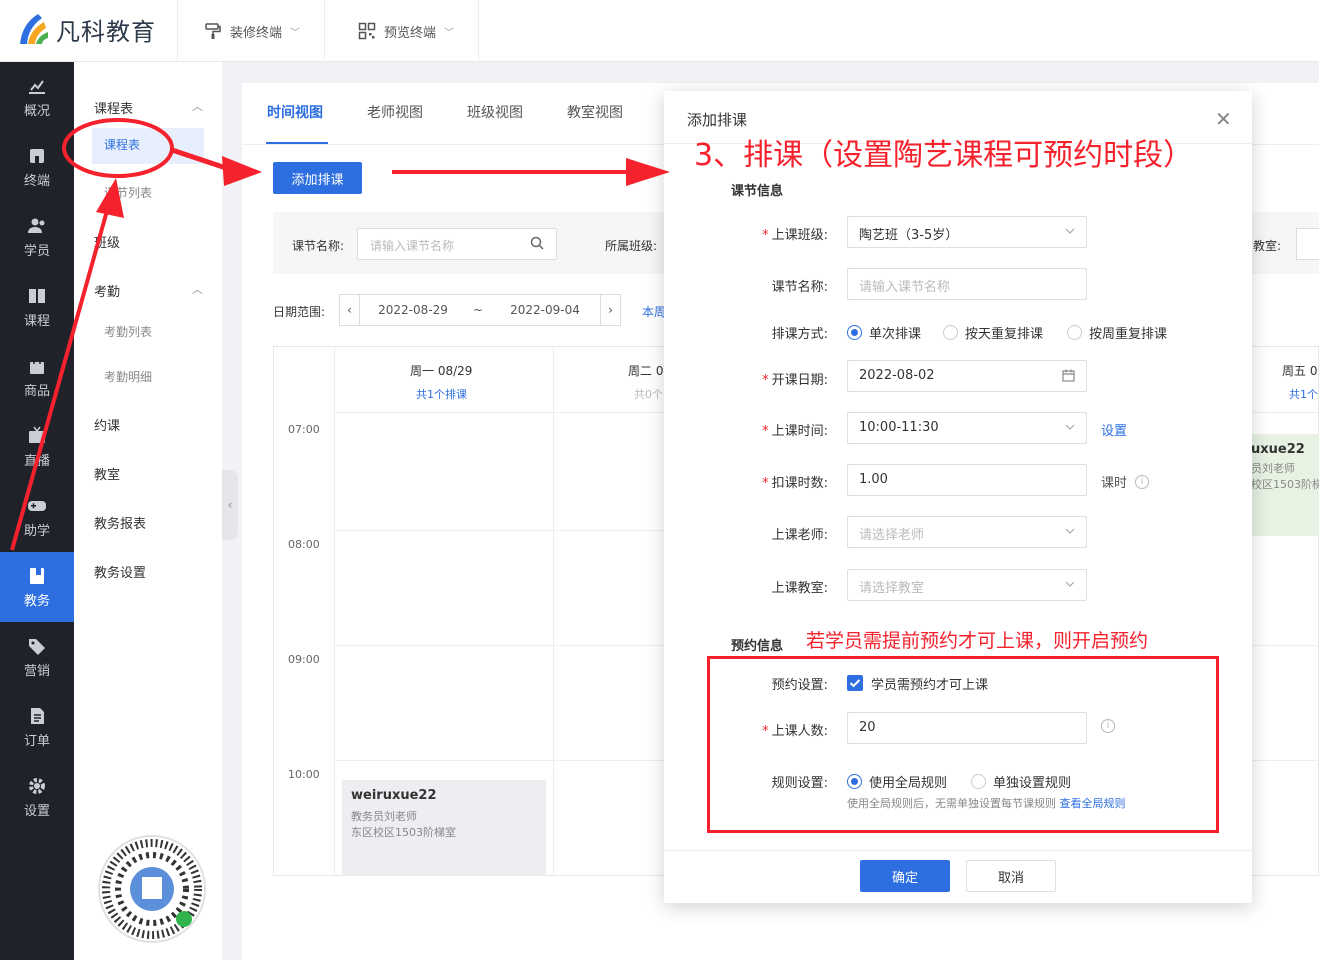 The height and width of the screenshot is (960, 1319). What do you see at coordinates (537, 243) in the screenshot?
I see `search-icon` at bounding box center [537, 243].